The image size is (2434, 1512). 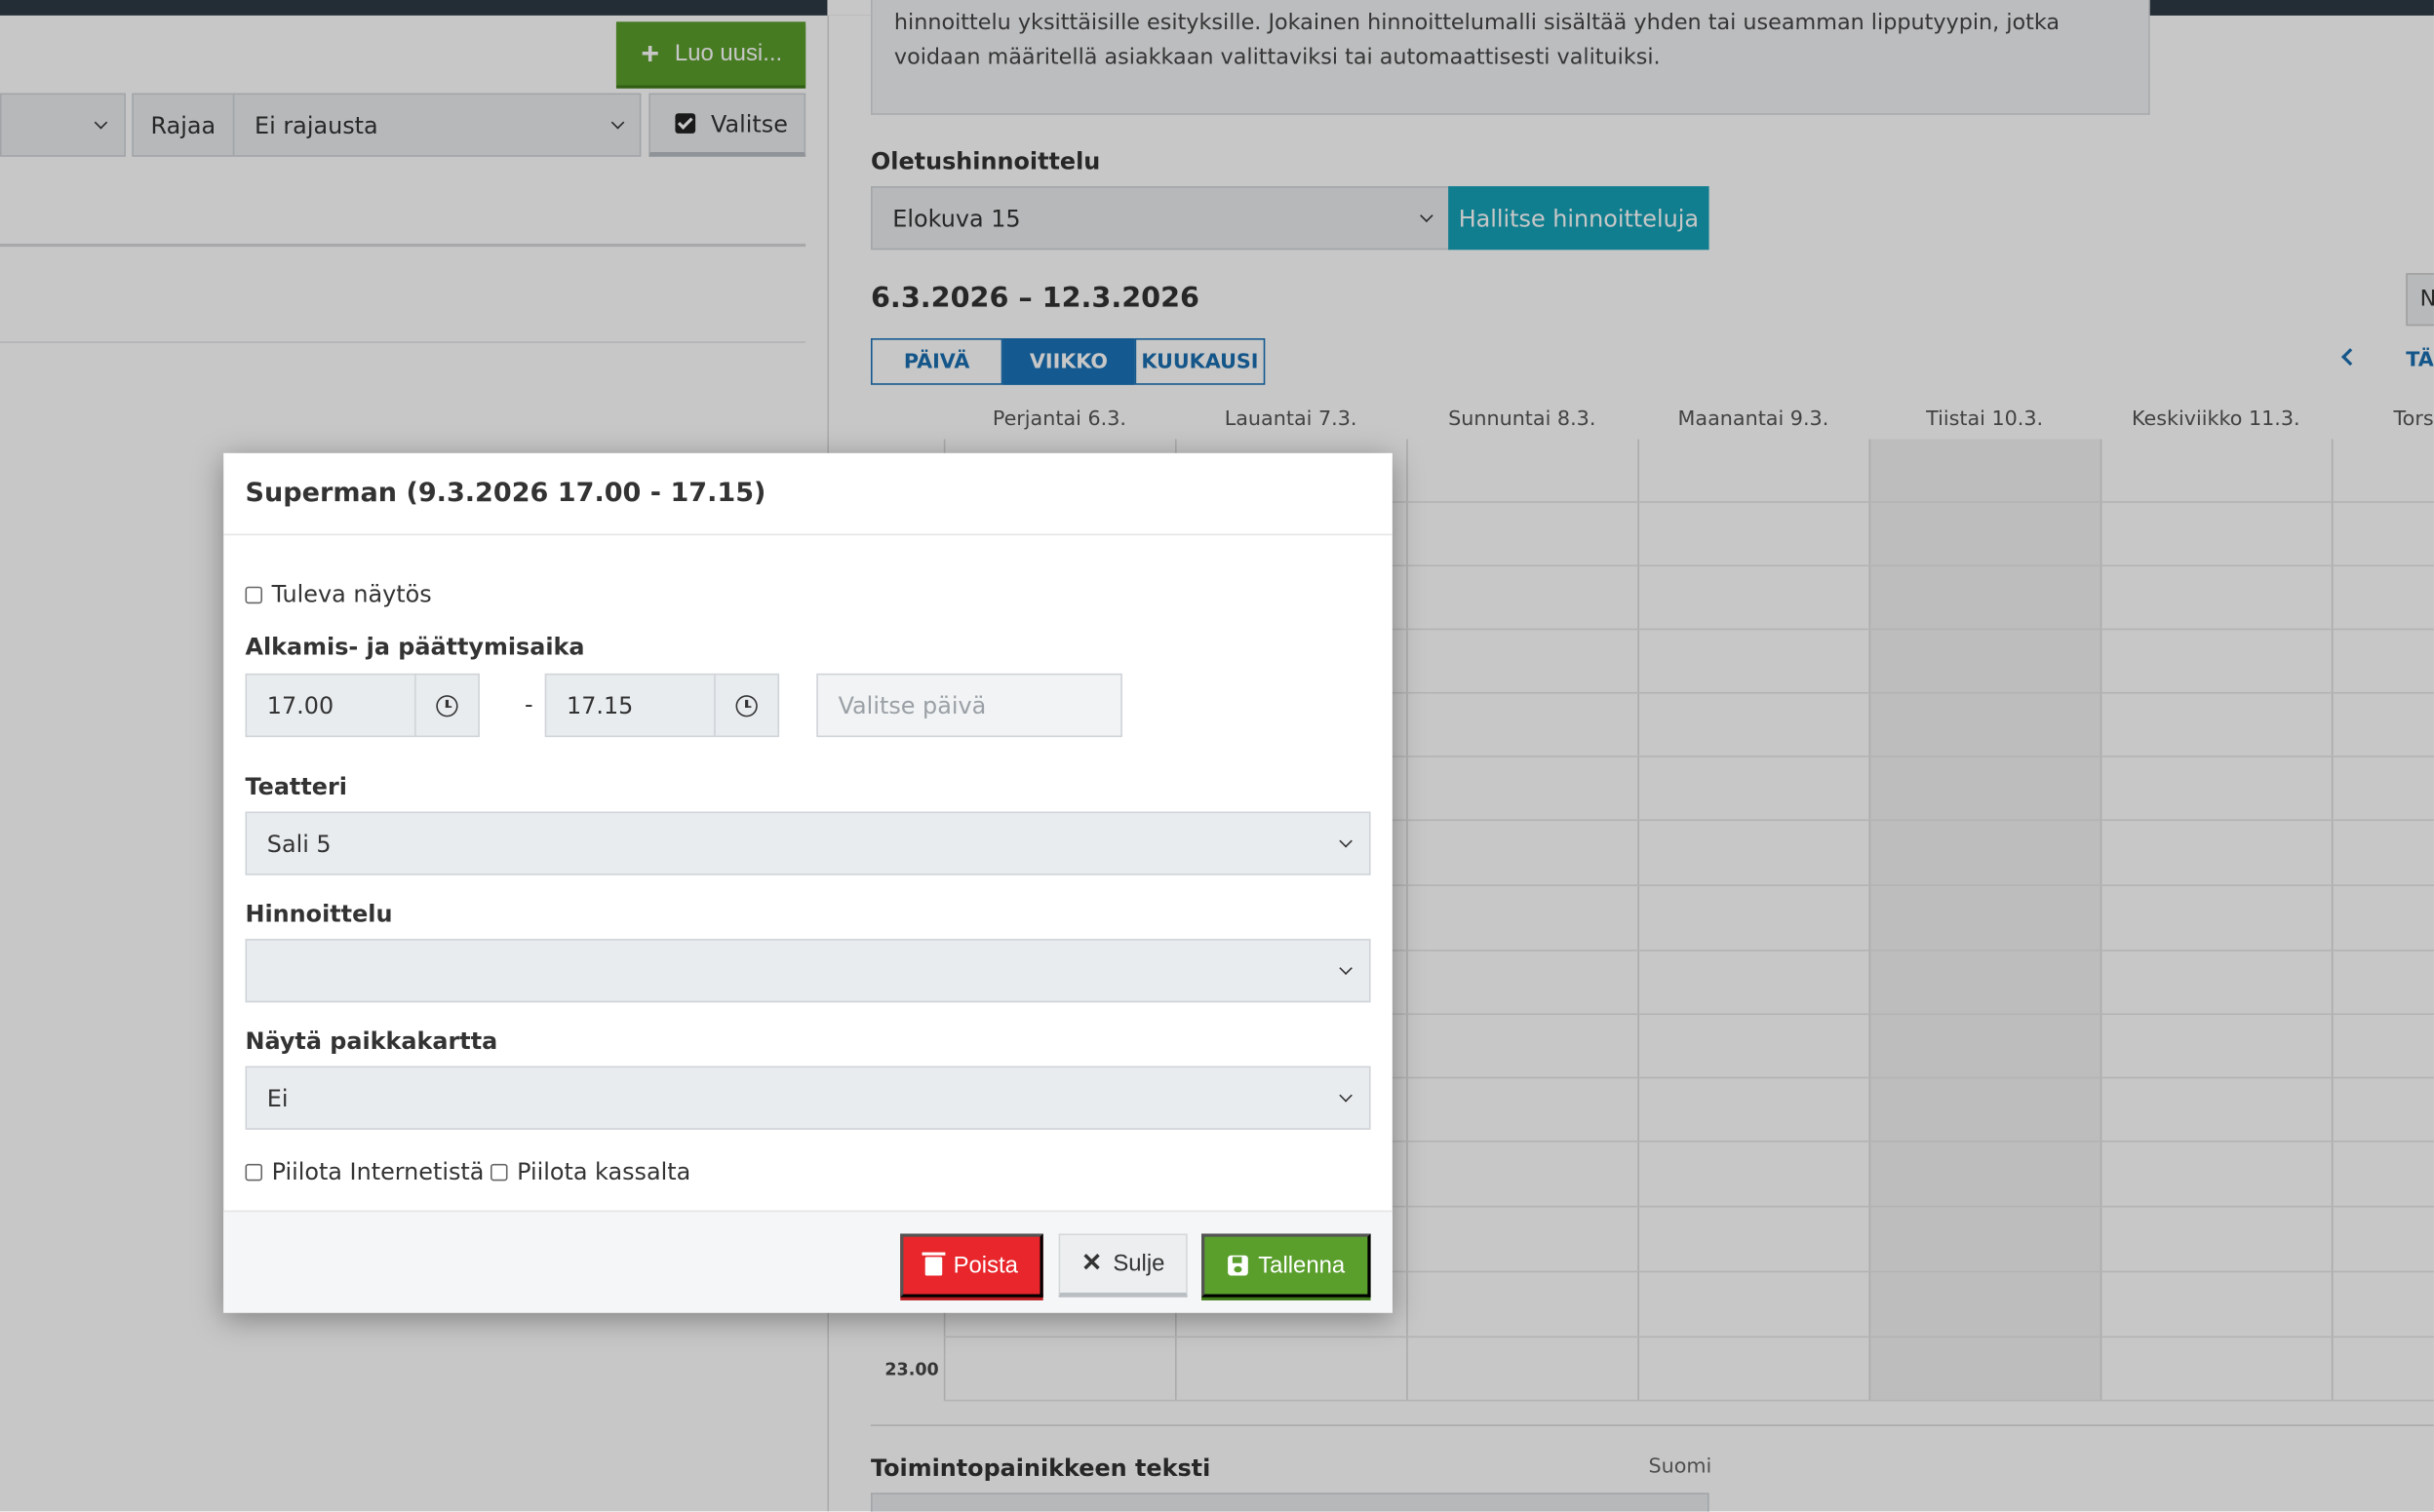 What do you see at coordinates (254, 1172) in the screenshot?
I see `hide-internet-checkbox` at bounding box center [254, 1172].